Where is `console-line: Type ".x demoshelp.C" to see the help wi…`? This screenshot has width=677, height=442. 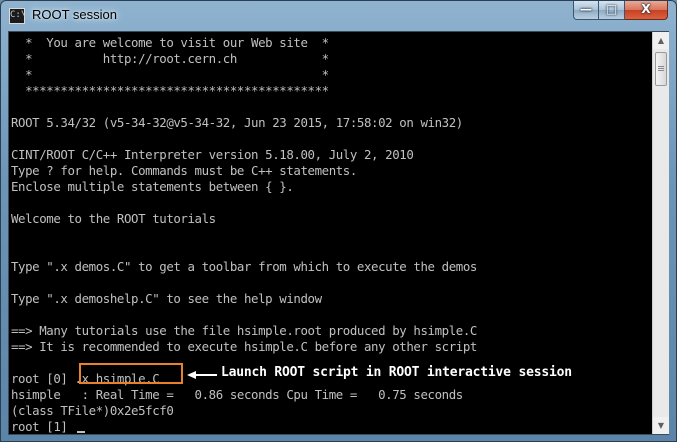
console-line: Type ".x demoshelp.C" to see the help wi… is located at coordinates (166, 298).